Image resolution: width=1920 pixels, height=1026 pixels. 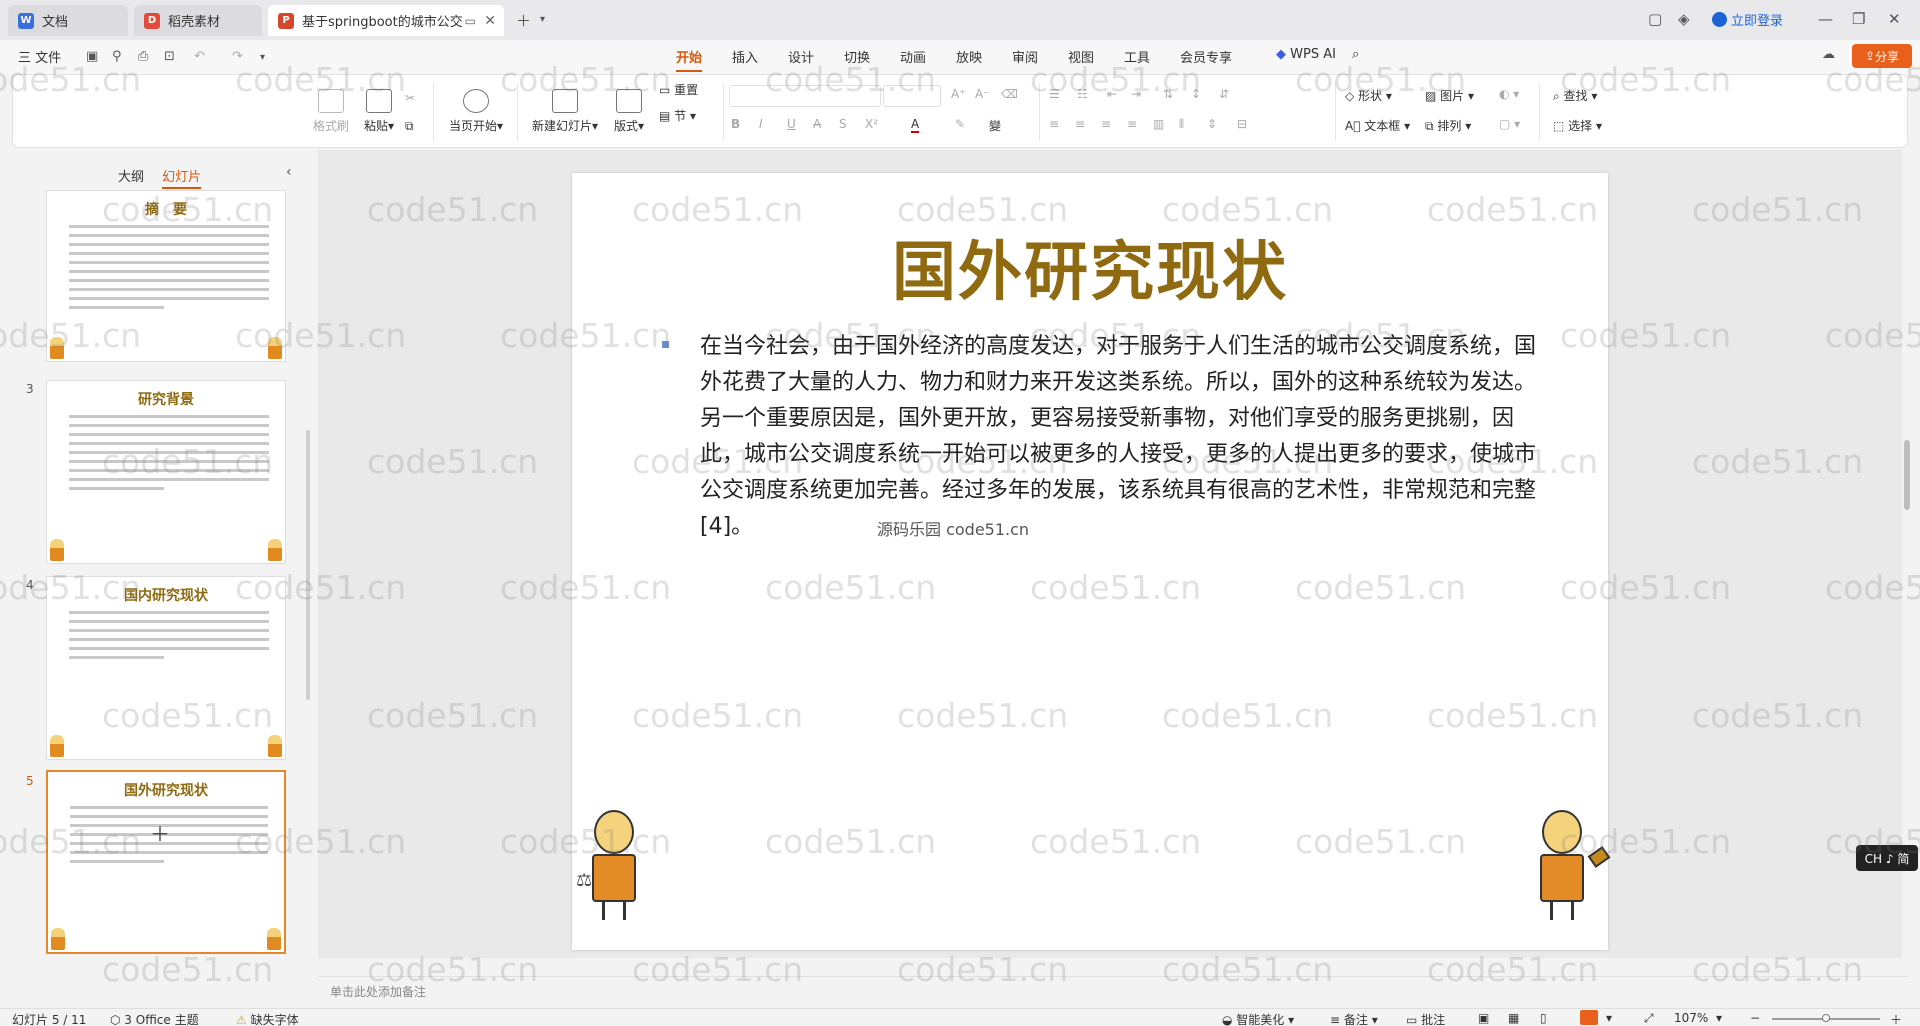 What do you see at coordinates (1826, 1018) in the screenshot?
I see `zoom-slider-handle` at bounding box center [1826, 1018].